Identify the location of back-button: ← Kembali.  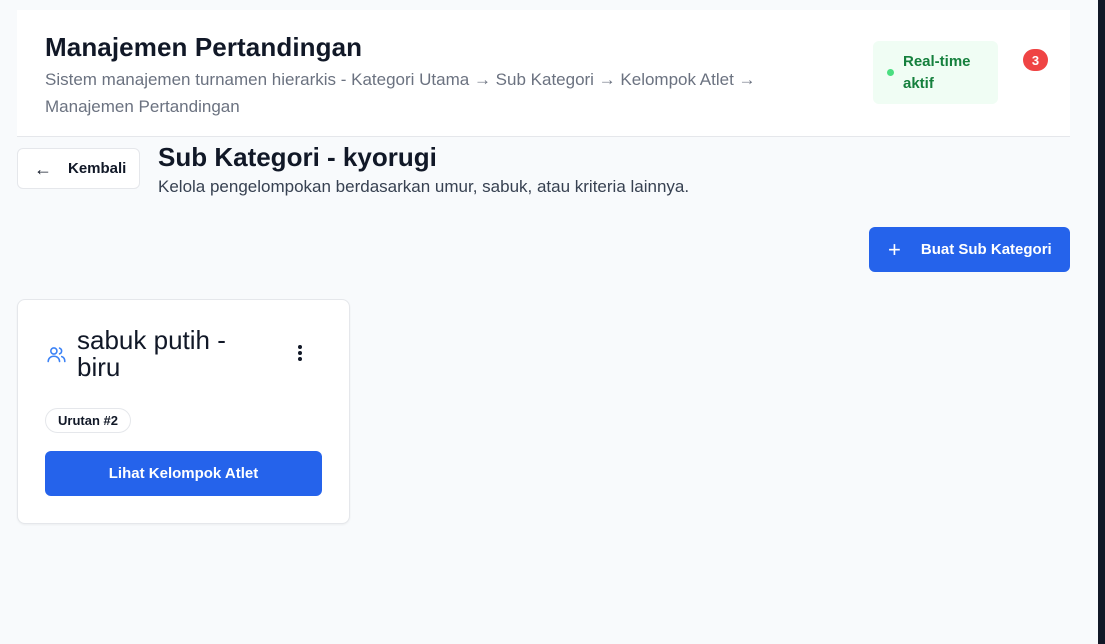
(78, 168).